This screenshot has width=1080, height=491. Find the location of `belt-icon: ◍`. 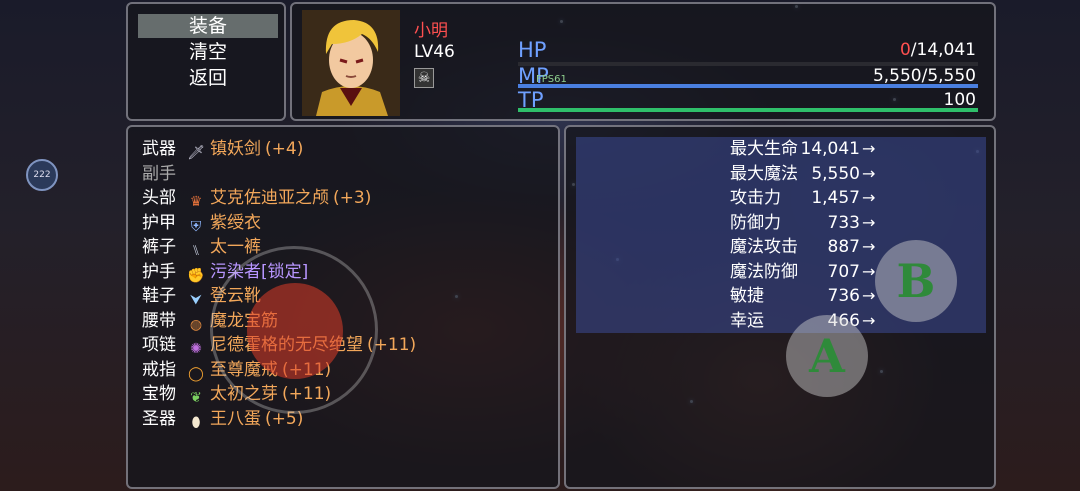

belt-icon: ◍ is located at coordinates (196, 324).